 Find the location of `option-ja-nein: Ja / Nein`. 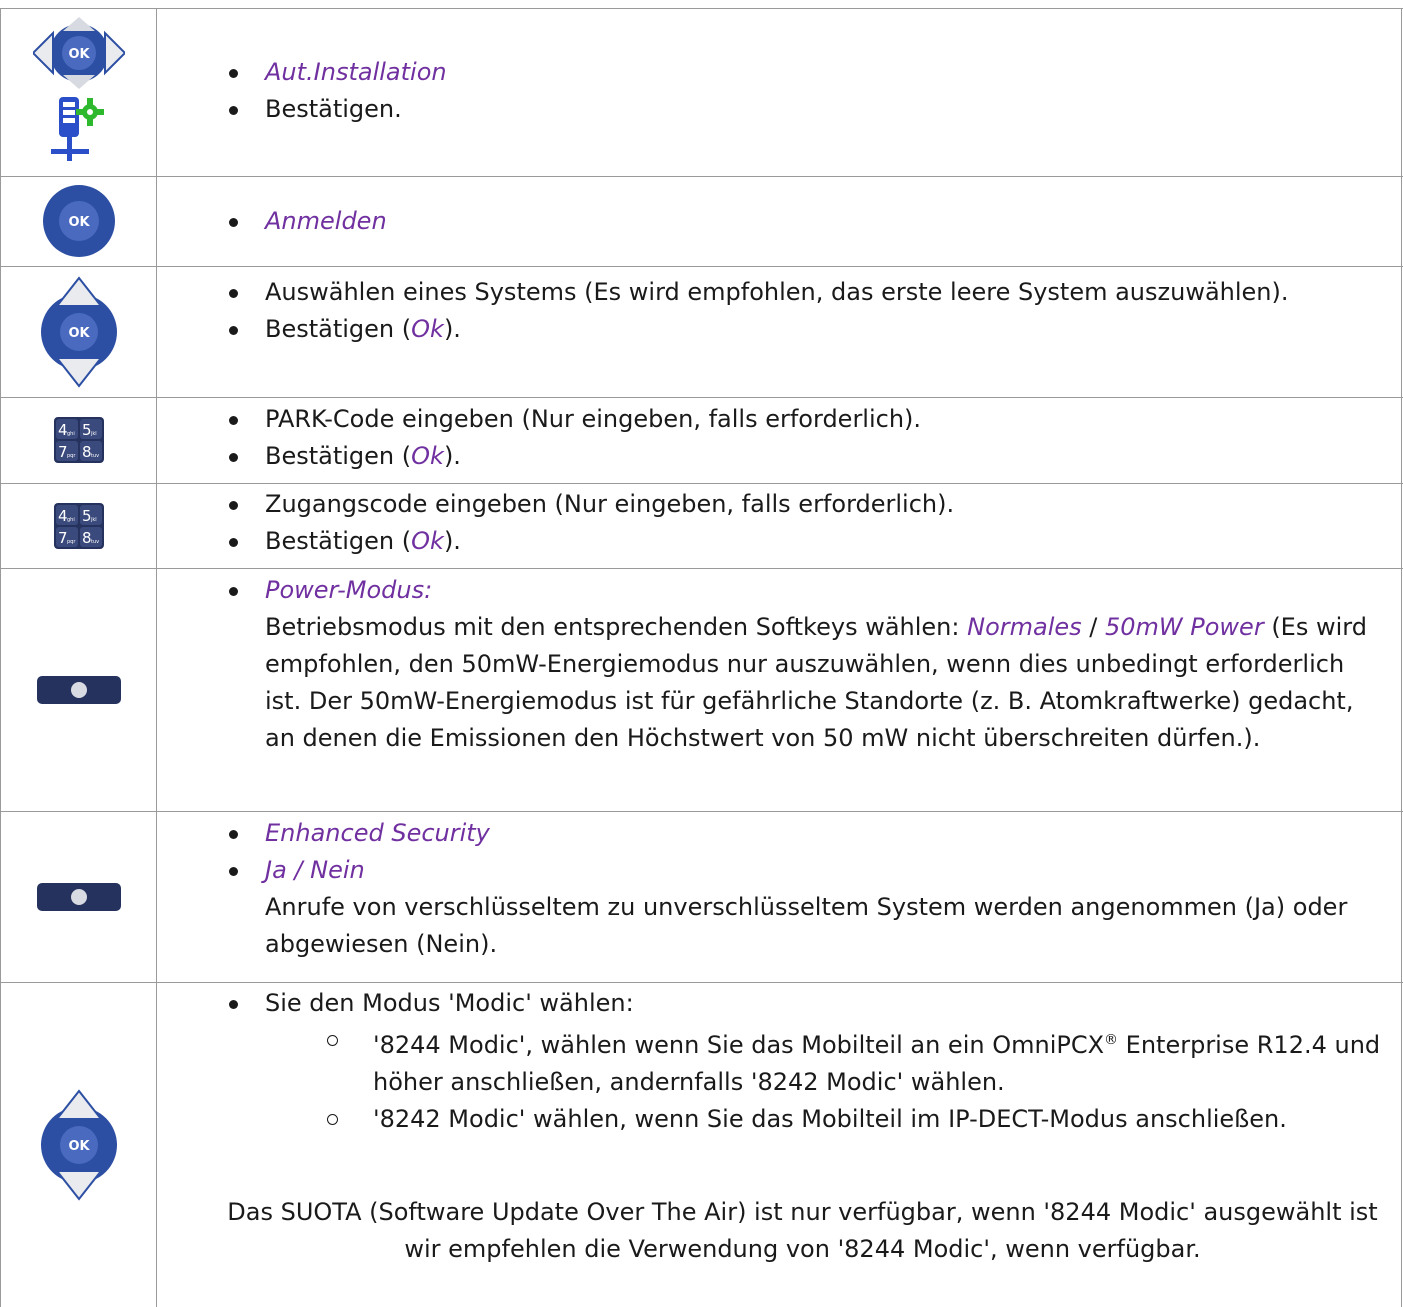

option-ja-nein: Ja / Nein is located at coordinates (804, 870).